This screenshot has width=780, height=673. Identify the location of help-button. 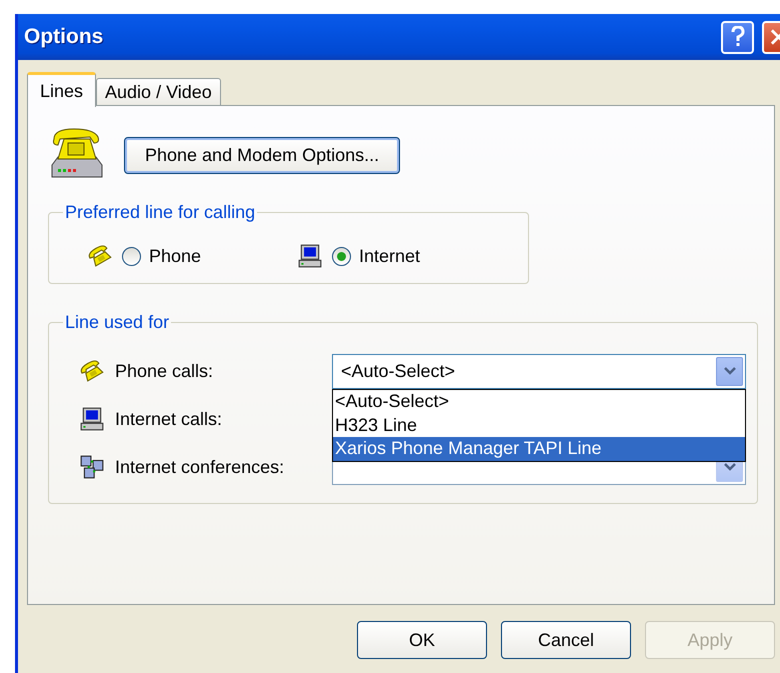
(737, 37).